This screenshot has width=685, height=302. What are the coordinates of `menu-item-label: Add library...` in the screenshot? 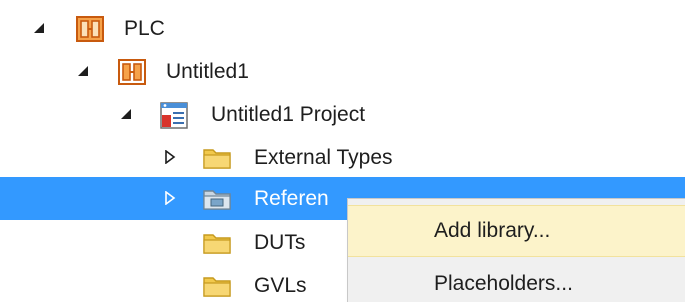 It's located at (492, 230).